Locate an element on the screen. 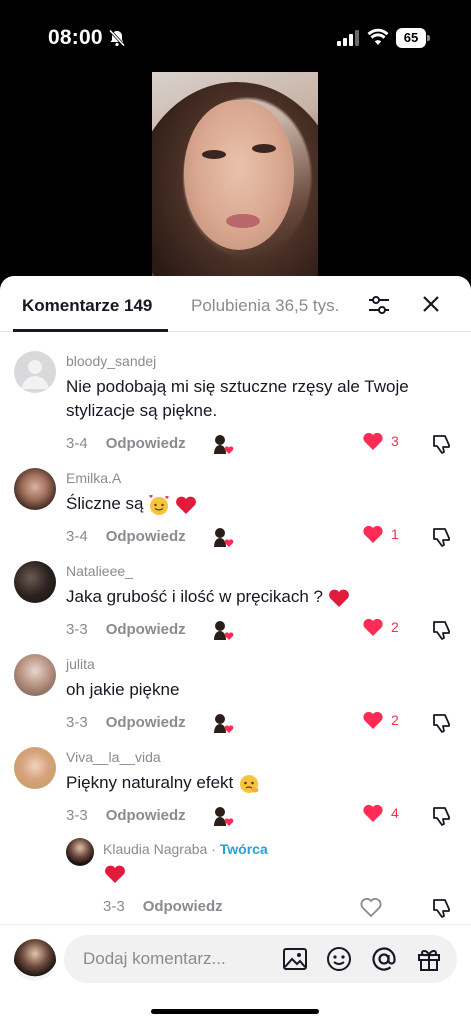 The width and height of the screenshot is (471, 1024). smiling-hearts-emoji-icon is located at coordinates (159, 504).